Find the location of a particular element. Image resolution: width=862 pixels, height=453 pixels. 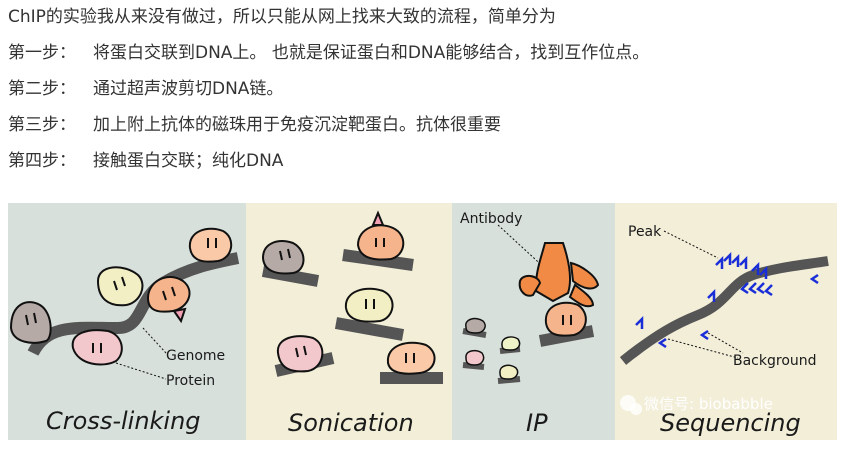

peak-label: Peak is located at coordinates (645, 232).